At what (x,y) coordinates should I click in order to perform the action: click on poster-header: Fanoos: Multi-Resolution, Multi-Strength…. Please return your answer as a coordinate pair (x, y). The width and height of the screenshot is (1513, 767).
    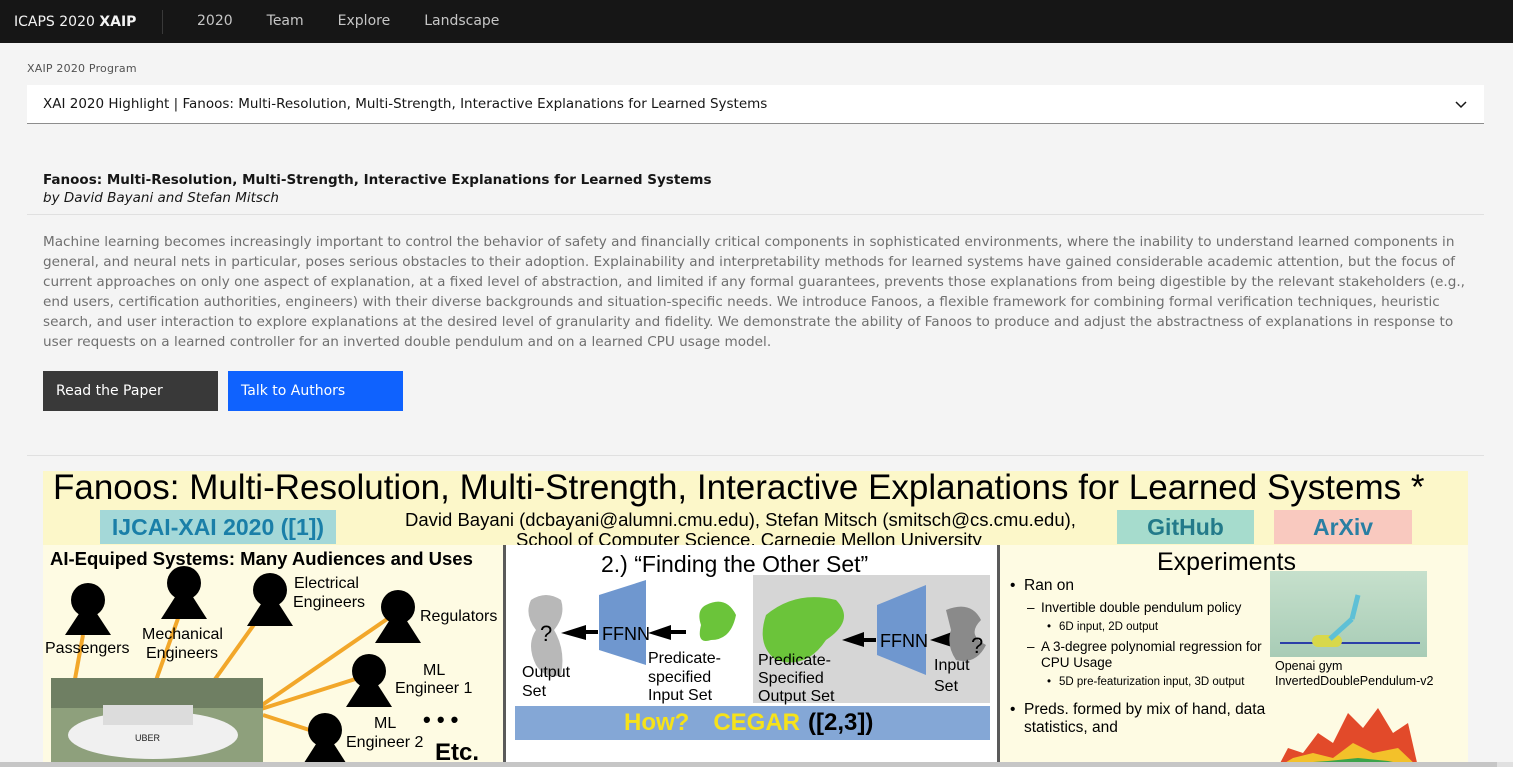
    Looking at the image, I should click on (755, 510).